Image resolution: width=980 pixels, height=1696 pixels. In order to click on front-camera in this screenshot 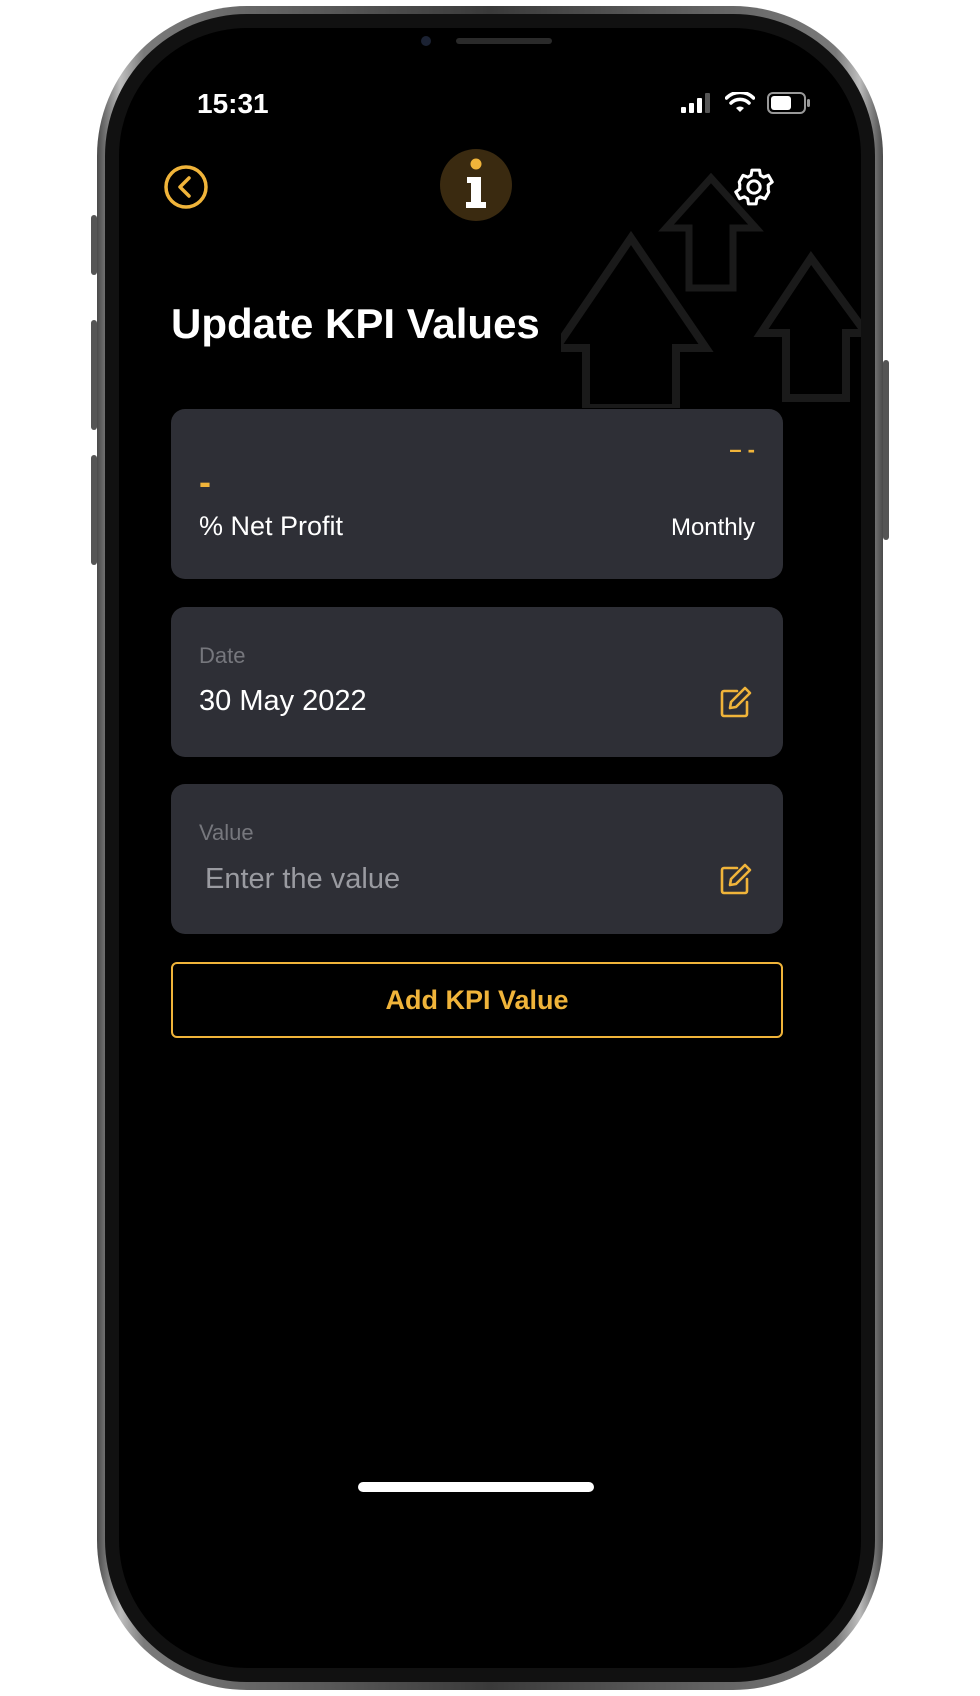, I will do `click(426, 41)`.